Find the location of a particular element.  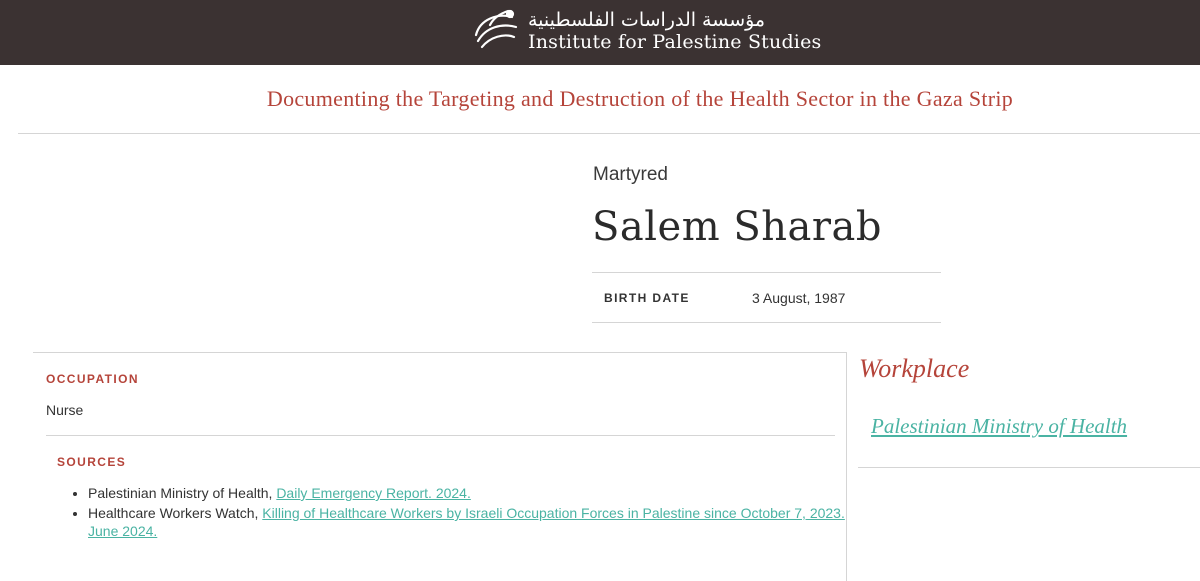

person-status: Martyred is located at coordinates (630, 174).